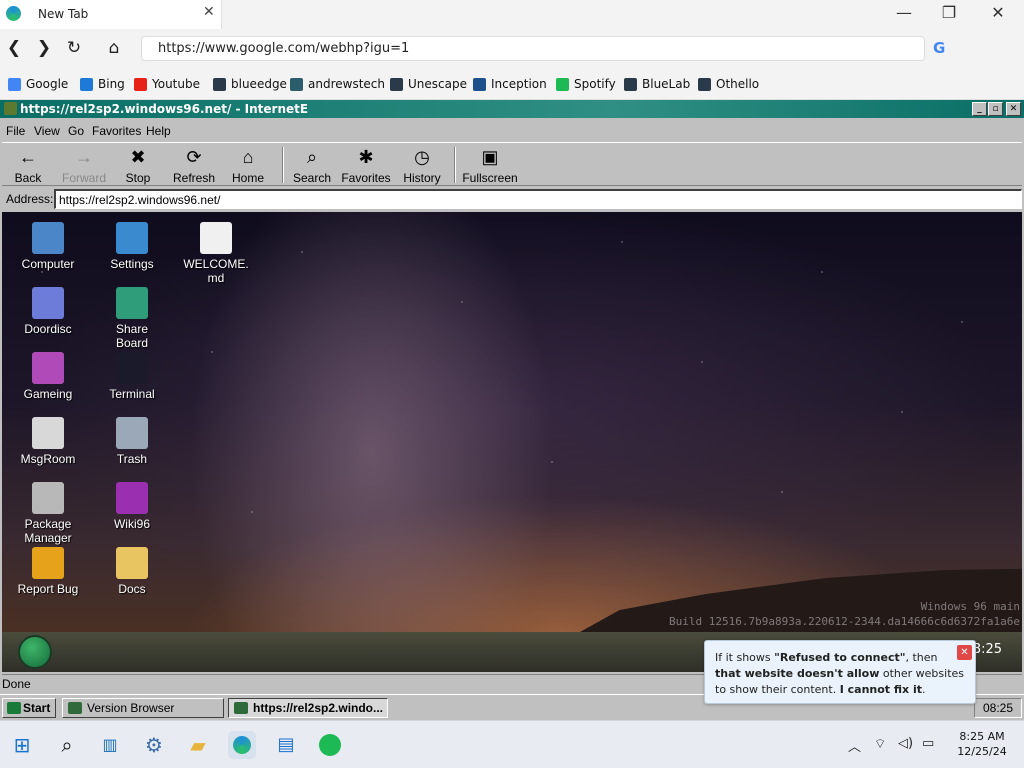  Describe the element at coordinates (14, 708) in the screenshot. I see `start-icon` at that location.